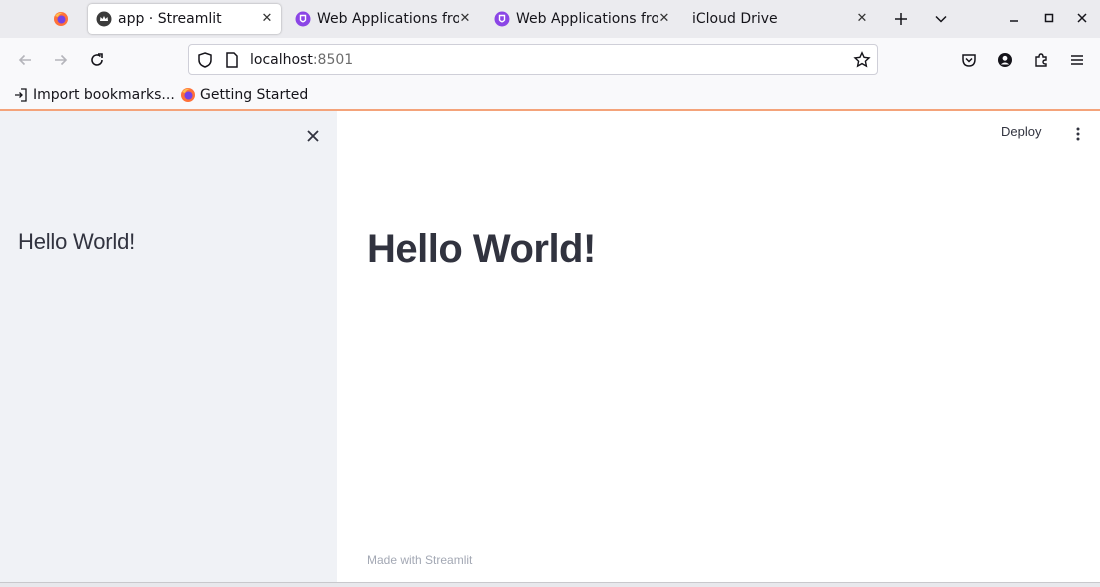 Image resolution: width=1100 pixels, height=587 pixels. Describe the element at coordinates (862, 60) in the screenshot. I see `bookmark-star-icon` at that location.